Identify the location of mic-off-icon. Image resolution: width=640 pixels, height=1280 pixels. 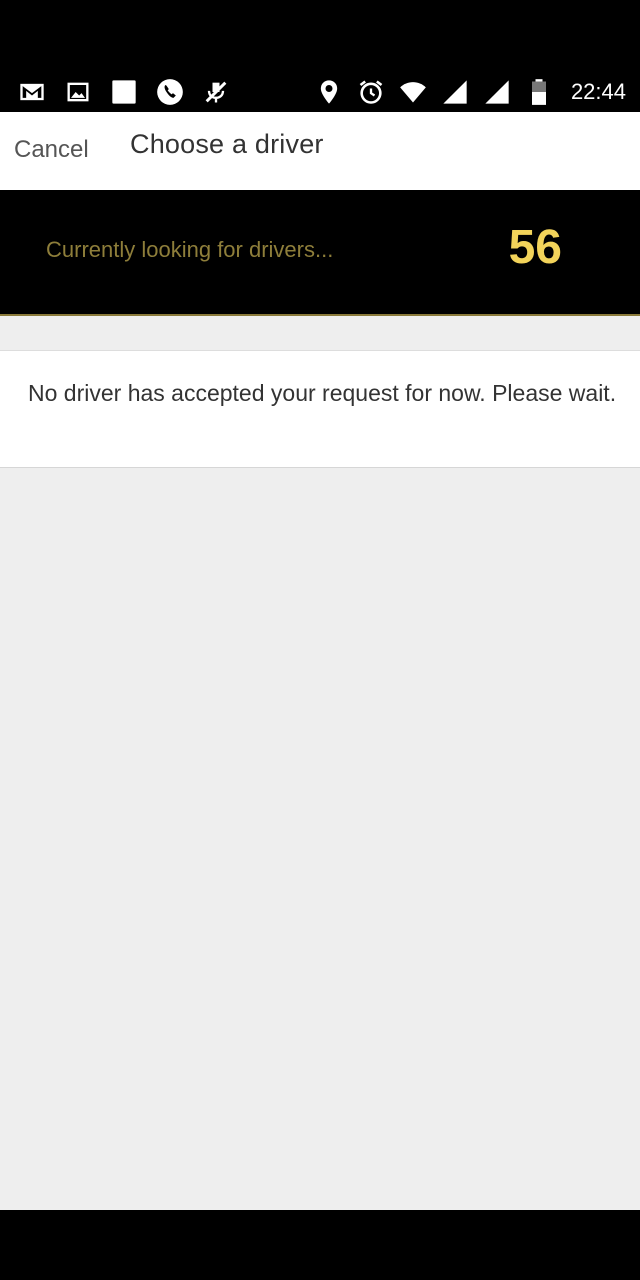
(216, 92).